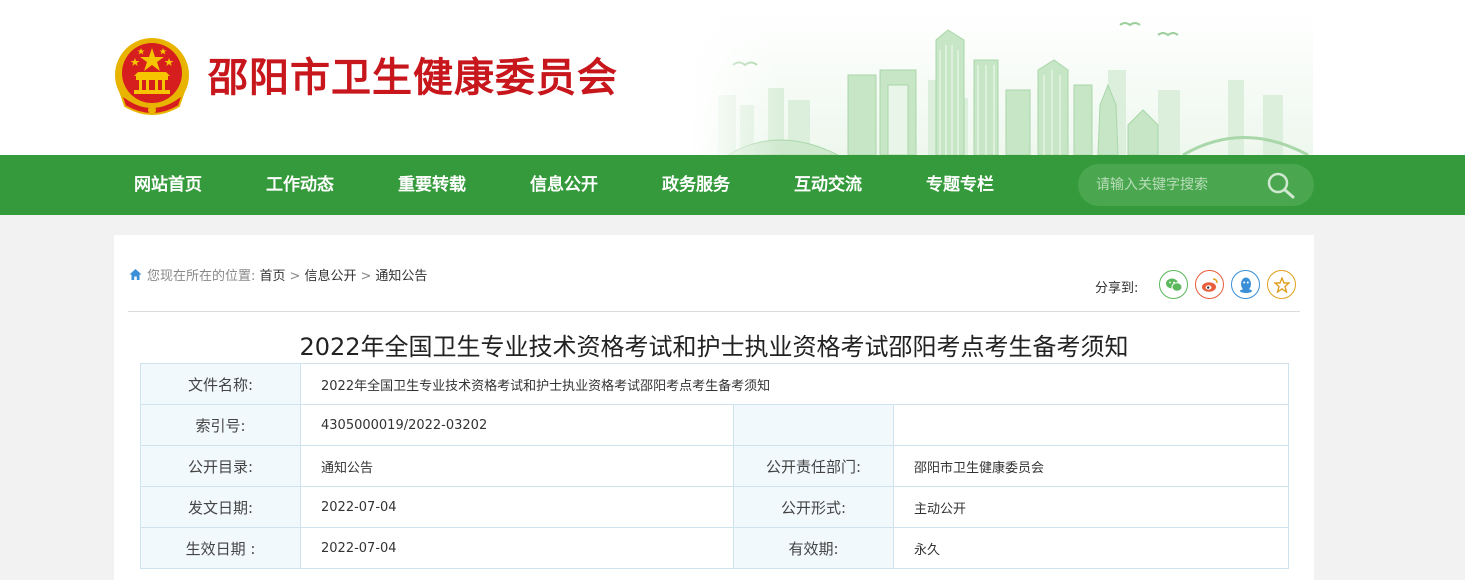 The height and width of the screenshot is (580, 1465). Describe the element at coordinates (152, 77) in the screenshot. I see `national-emblem-icon` at that location.